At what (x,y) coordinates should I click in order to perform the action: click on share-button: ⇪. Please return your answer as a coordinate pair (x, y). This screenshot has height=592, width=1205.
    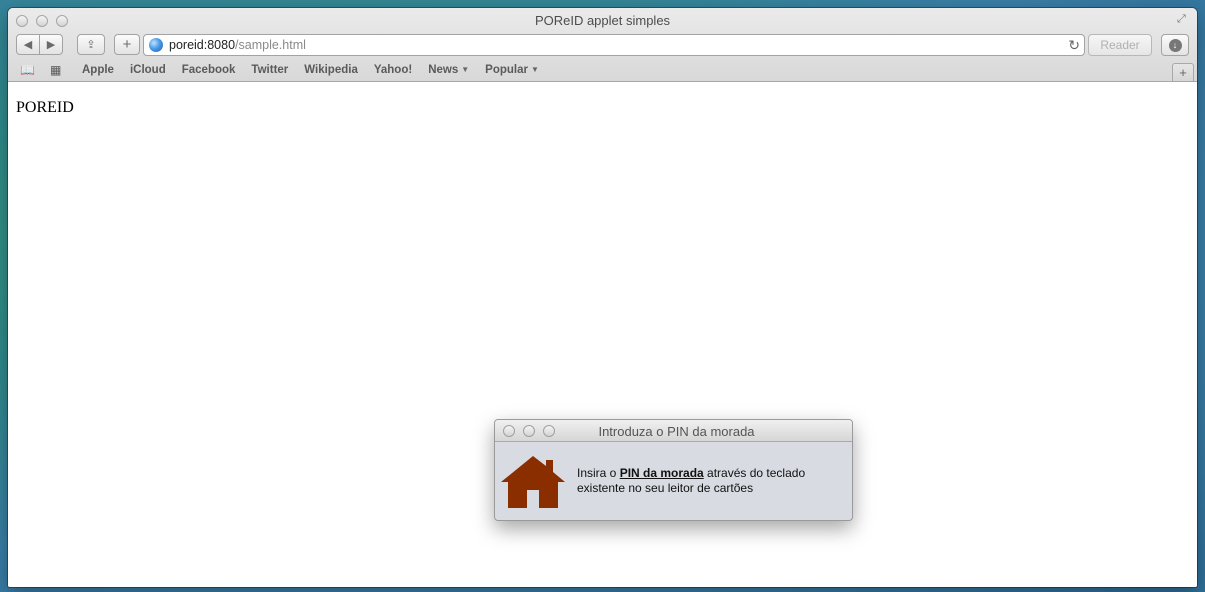
    Looking at the image, I should click on (91, 44).